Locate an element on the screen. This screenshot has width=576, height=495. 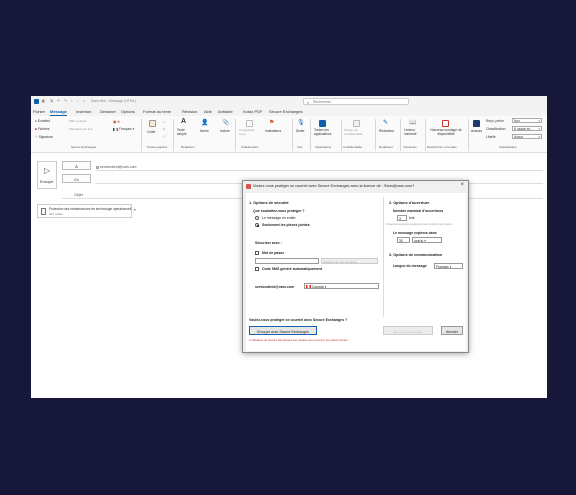
paste-button: Coller is located at coordinates (151, 132).